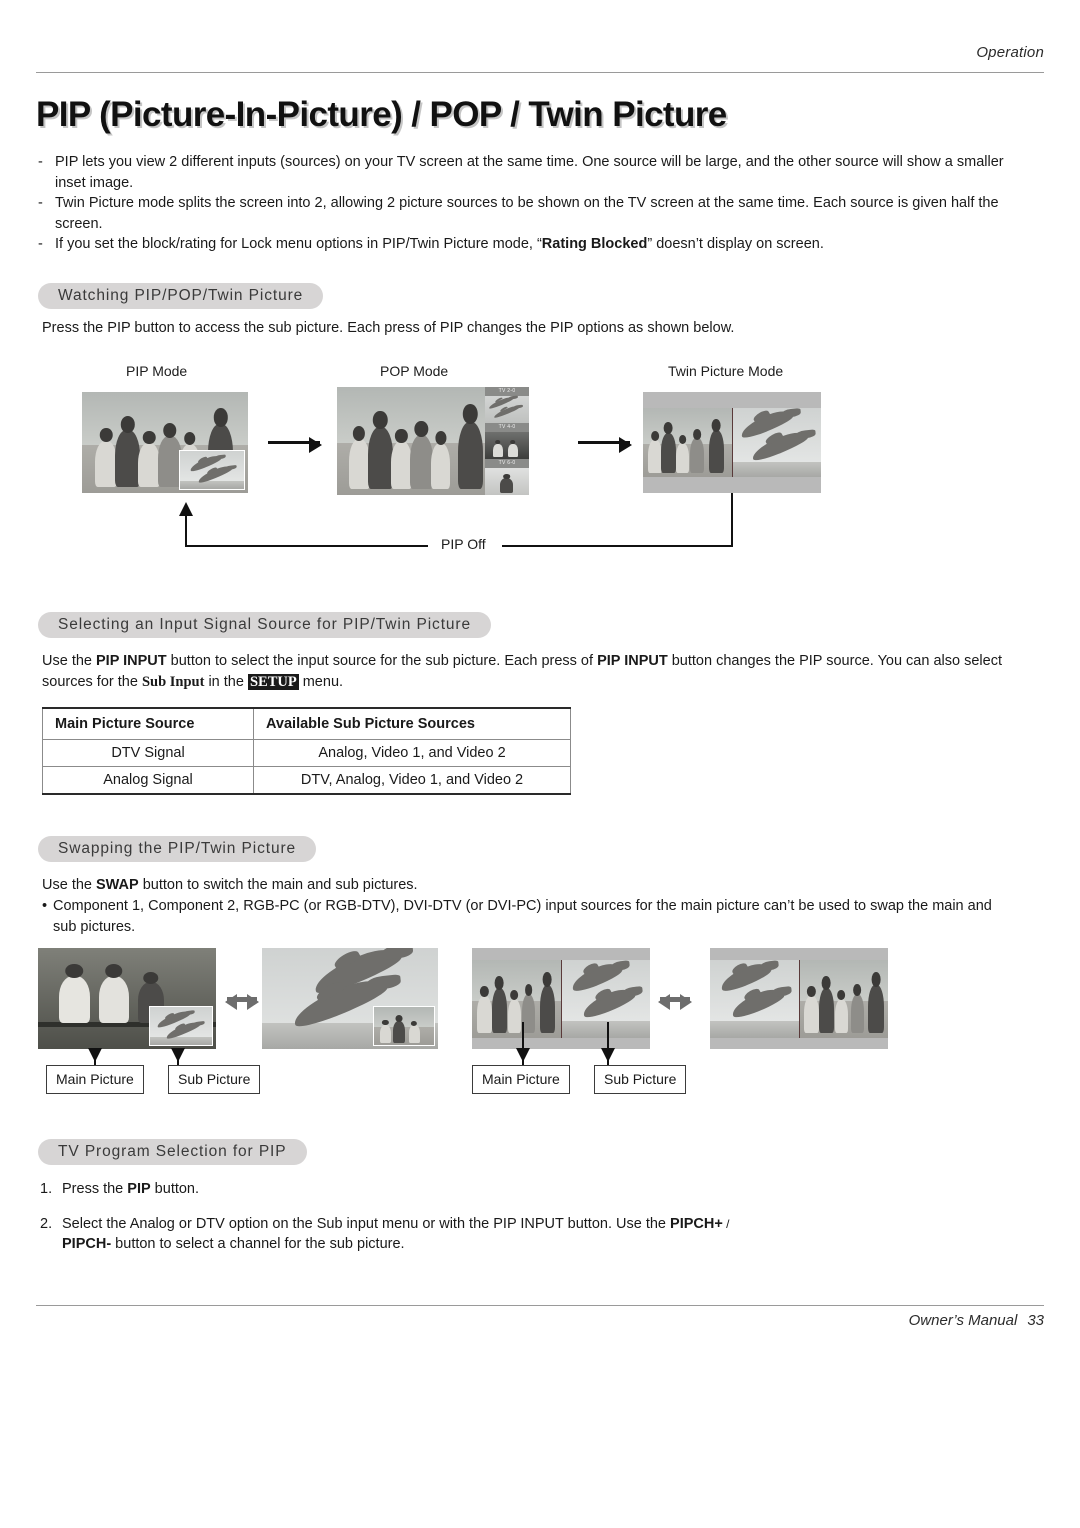 Image resolution: width=1080 pixels, height=1528 pixels. Describe the element at coordinates (412, 753) in the screenshot. I see `cell-sub-sources: Analog, Video 1, and Video 2` at that location.